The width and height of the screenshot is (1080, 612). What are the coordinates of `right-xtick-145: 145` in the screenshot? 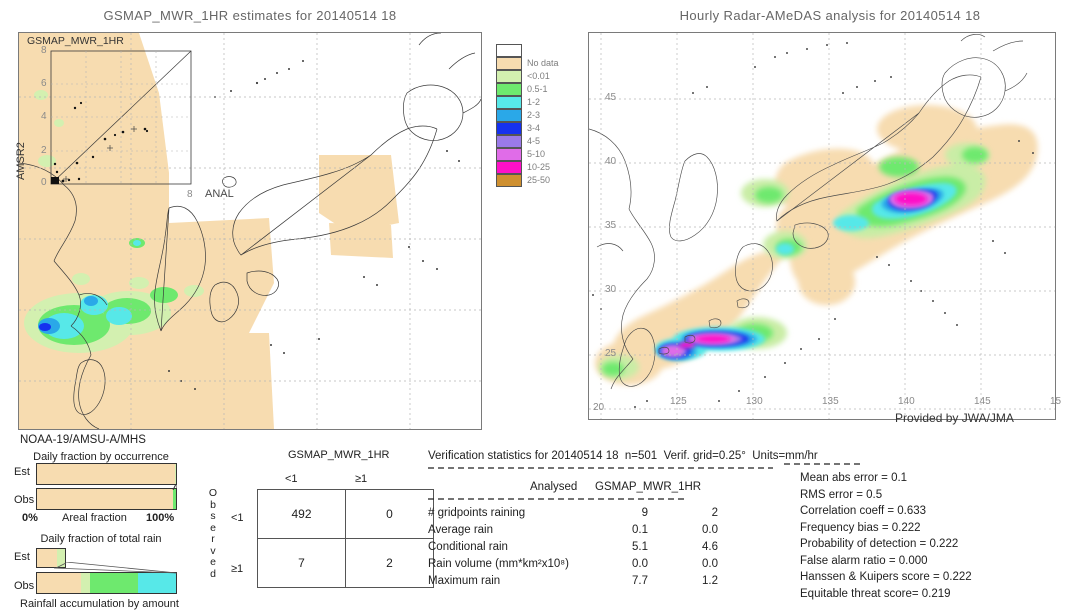 It's located at (982, 401).